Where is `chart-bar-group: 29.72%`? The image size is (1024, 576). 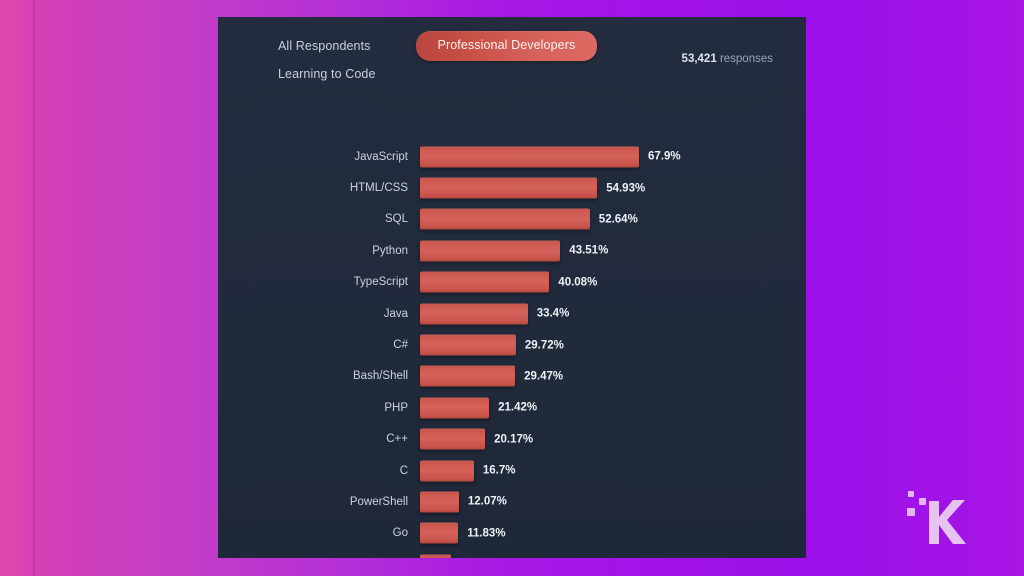
chart-bar-group: 29.72% is located at coordinates (492, 345).